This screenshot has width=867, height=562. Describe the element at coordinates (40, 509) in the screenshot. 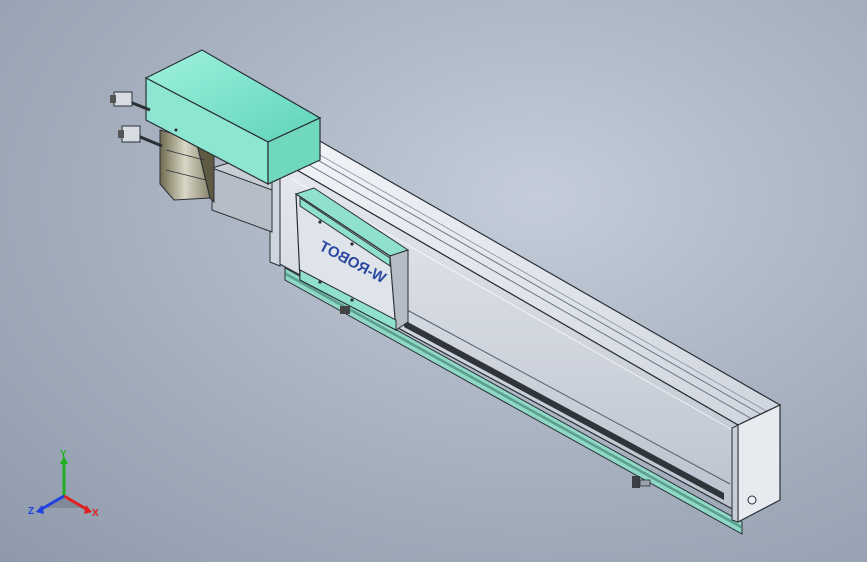

I see `z-arrow-icon` at that location.